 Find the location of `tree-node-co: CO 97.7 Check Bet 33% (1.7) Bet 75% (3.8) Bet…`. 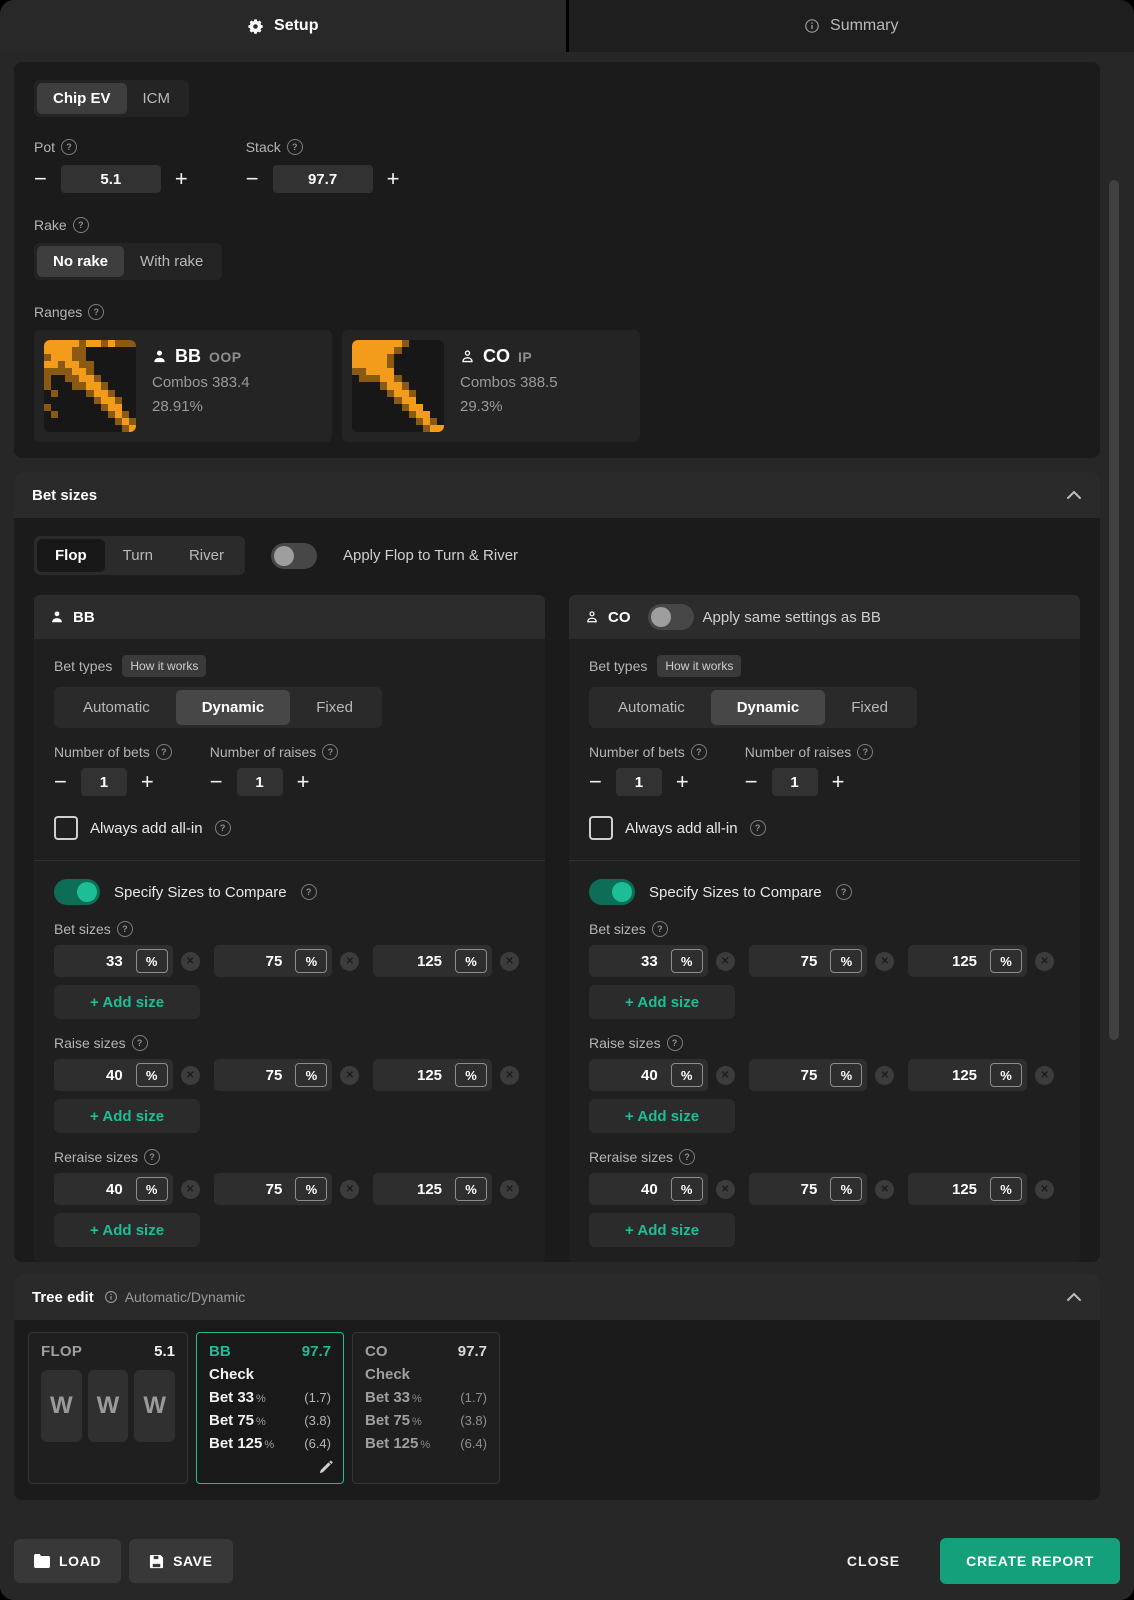

tree-node-co: CO 97.7 Check Bet 33% (1.7) Bet 75% (3.8) Bet… is located at coordinates (426, 1408).